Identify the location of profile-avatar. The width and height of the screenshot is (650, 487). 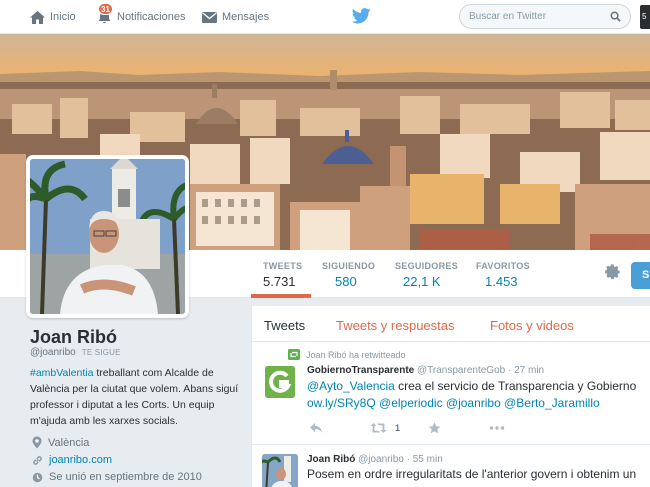
(107, 236).